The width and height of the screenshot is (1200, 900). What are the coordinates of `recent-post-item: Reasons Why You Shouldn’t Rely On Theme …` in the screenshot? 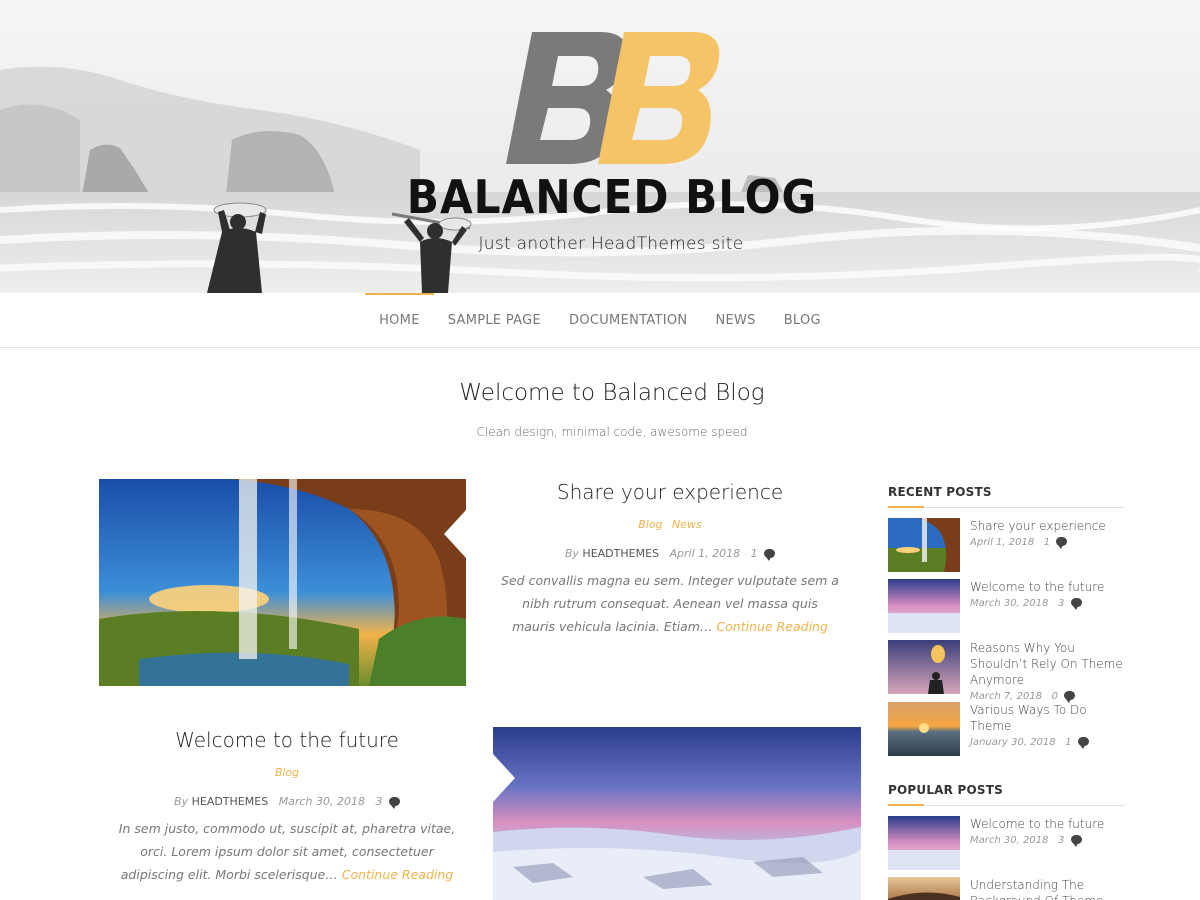 It's located at (1008, 671).